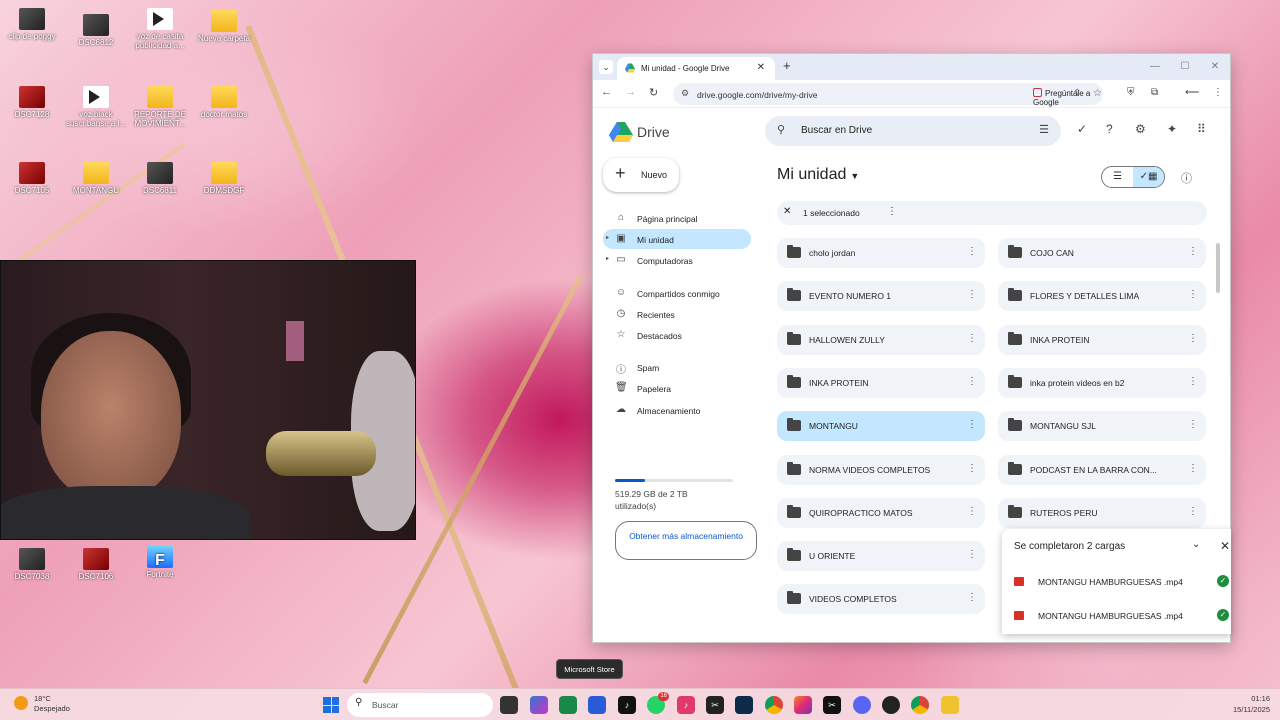  Describe the element at coordinates (677, 335) in the screenshot. I see `sidebar-item-starred: ☆ Destacados` at that location.